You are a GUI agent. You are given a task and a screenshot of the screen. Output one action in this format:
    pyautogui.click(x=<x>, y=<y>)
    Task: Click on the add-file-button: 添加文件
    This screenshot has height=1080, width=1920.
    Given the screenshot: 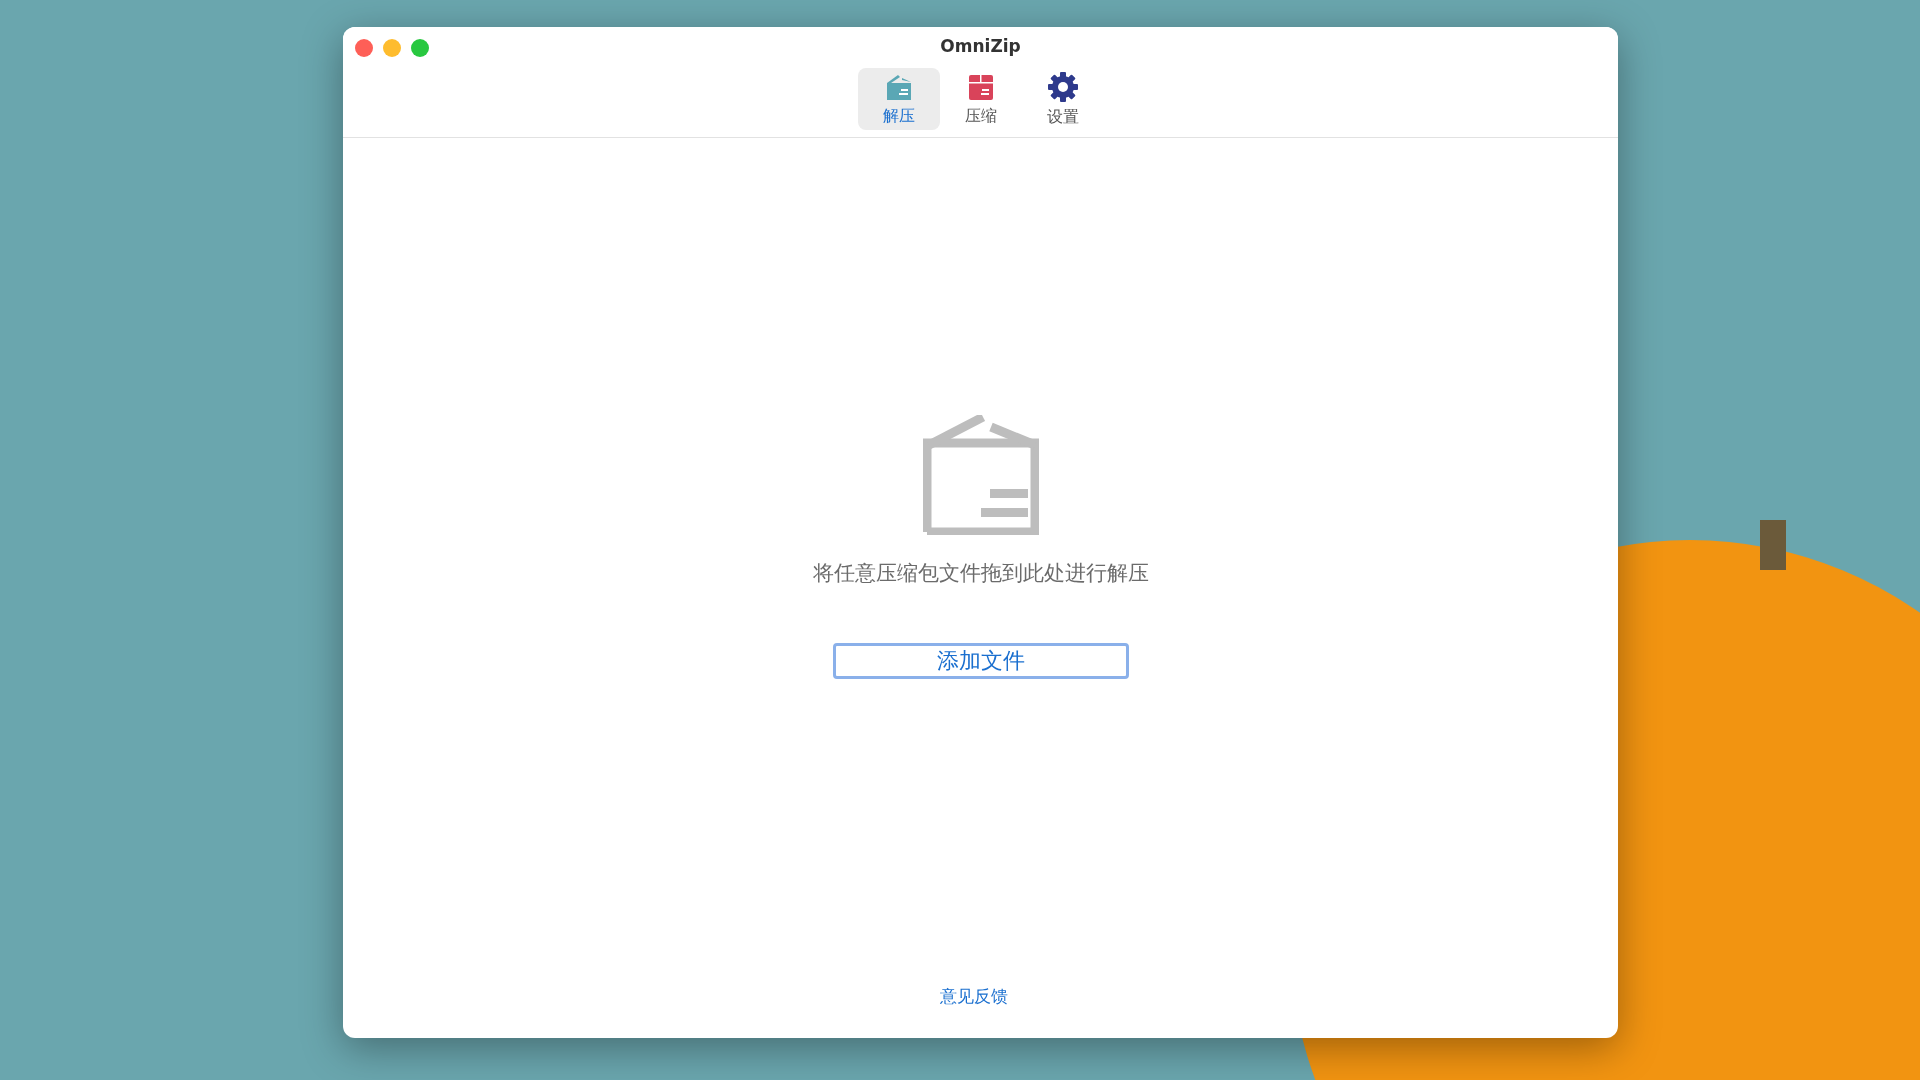 What is the action you would take?
    pyautogui.click(x=980, y=661)
    